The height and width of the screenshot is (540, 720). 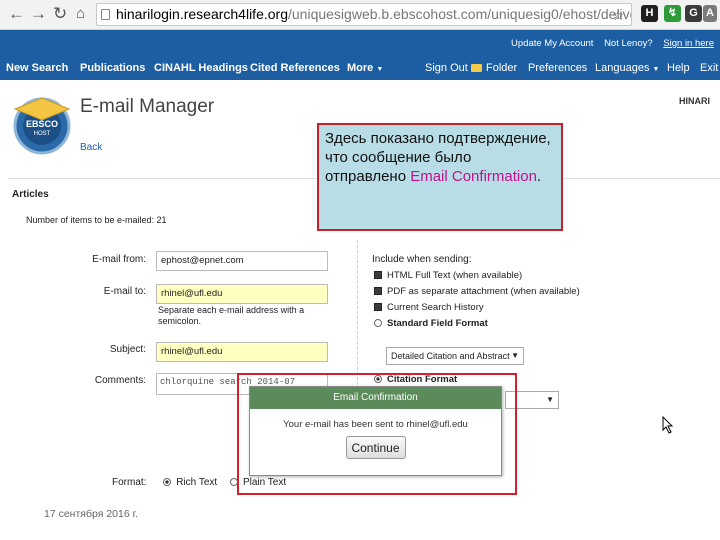 I want to click on nav-help: Help, so click(x=678, y=68).